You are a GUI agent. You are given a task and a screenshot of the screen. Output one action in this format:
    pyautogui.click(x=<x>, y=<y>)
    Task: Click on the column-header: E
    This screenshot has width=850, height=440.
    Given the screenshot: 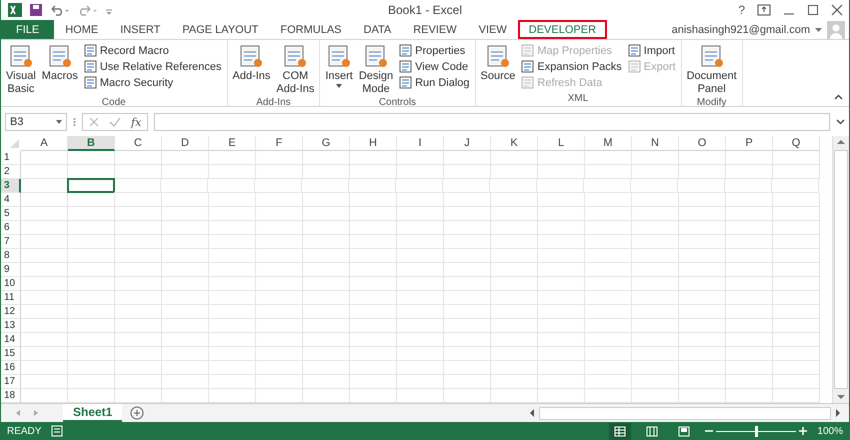 What is the action you would take?
    pyautogui.click(x=232, y=143)
    